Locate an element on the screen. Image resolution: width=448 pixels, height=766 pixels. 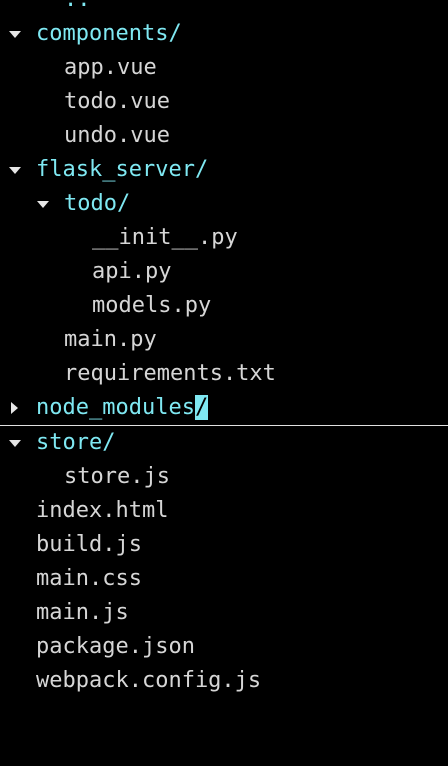
tree-row-main-py: main.py is located at coordinates (224, 340).